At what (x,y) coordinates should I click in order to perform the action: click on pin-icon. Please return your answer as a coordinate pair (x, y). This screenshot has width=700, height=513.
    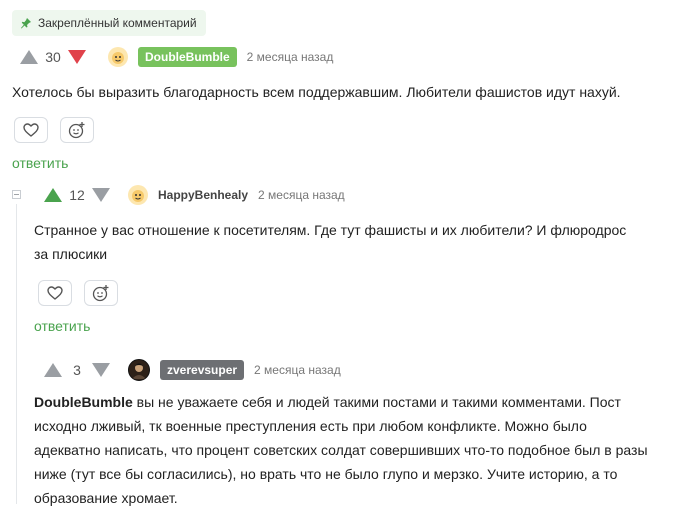
    Looking at the image, I should click on (26, 23).